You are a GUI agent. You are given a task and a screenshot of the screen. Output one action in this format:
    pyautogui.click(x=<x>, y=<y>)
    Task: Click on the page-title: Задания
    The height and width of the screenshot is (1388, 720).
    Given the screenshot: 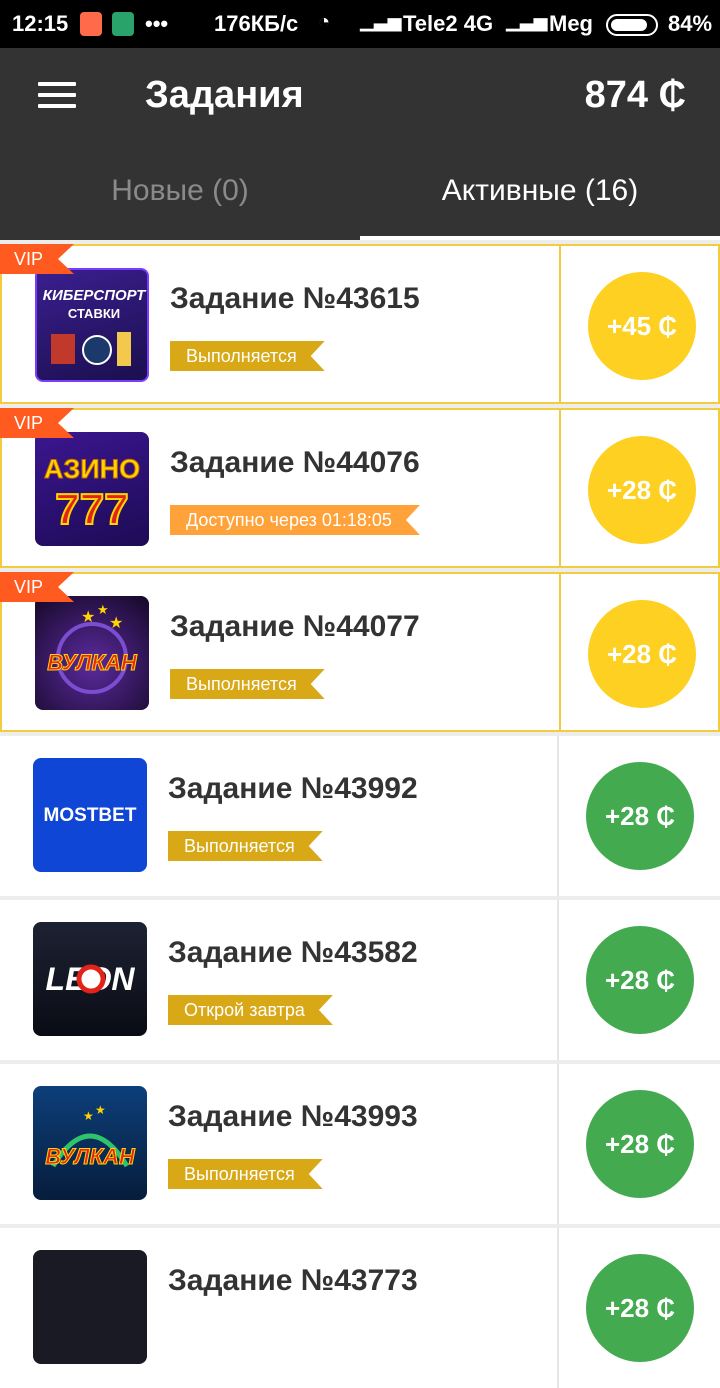 What is the action you would take?
    pyautogui.click(x=224, y=95)
    